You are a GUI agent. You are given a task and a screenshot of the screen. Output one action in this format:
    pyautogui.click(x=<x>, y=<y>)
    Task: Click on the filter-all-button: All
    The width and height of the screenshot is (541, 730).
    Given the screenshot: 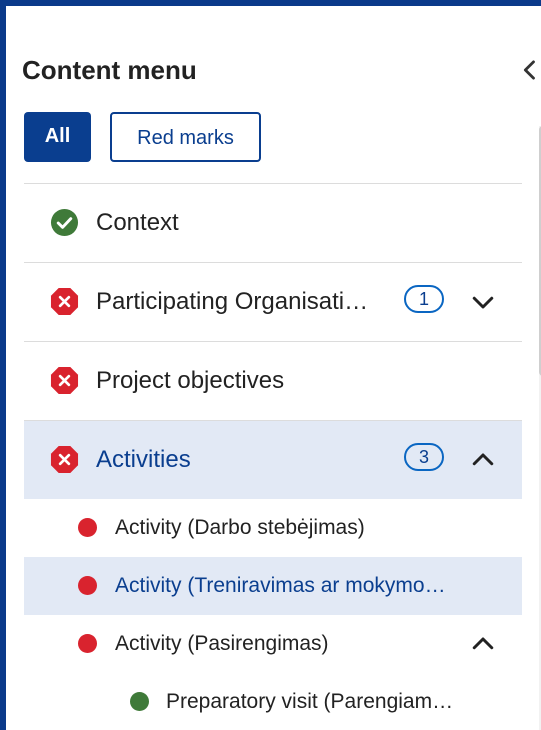 What is the action you would take?
    pyautogui.click(x=57, y=137)
    